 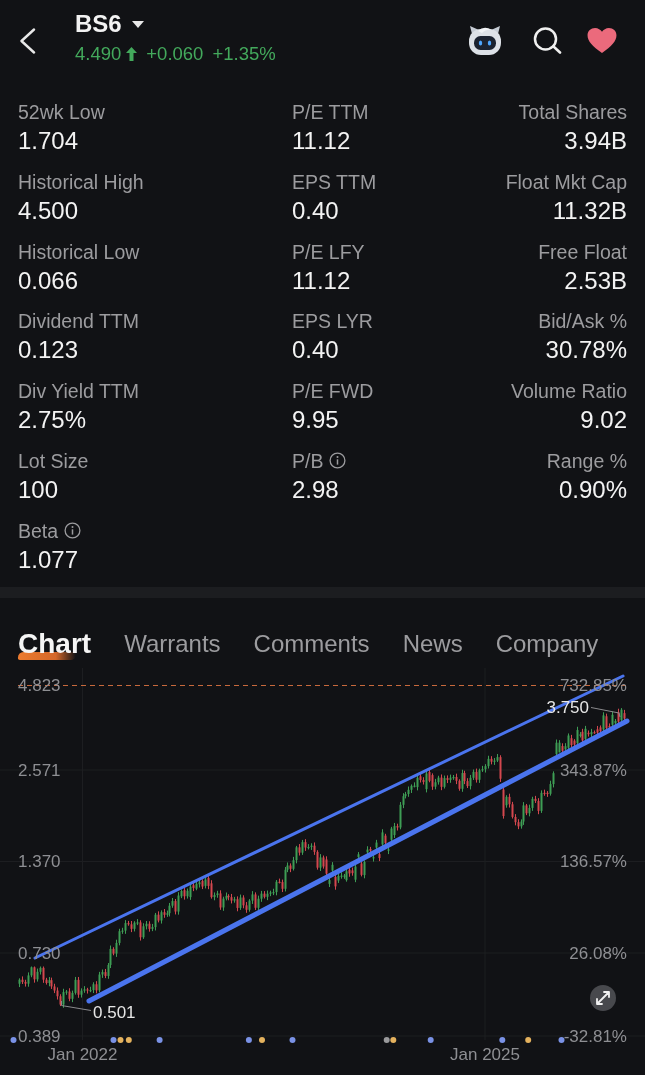 What do you see at coordinates (322, 141) in the screenshot?
I see `stat-value: 11.12` at bounding box center [322, 141].